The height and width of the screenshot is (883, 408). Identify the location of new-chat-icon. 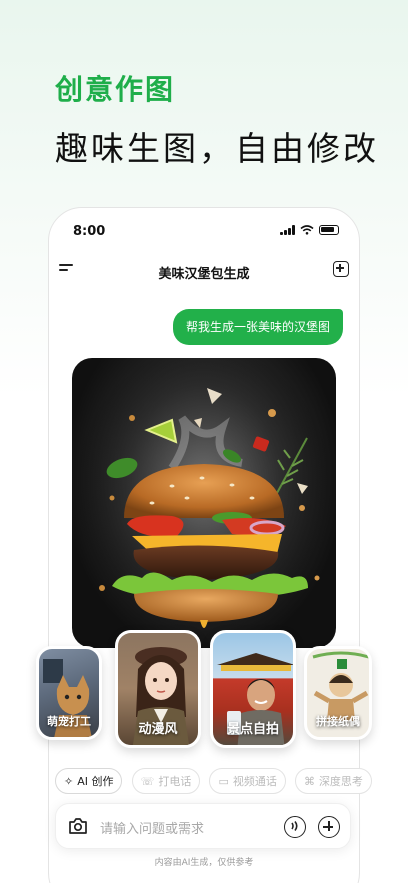
(341, 269).